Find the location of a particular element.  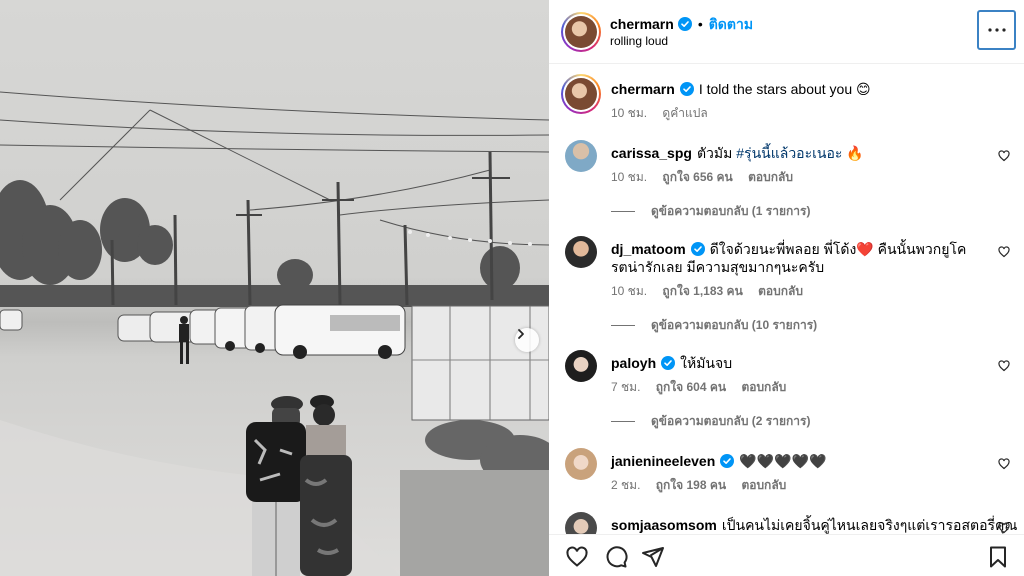

view-replies-button: ดูข้อความตอบกลับ (2 รายการ) is located at coordinates (710, 421).